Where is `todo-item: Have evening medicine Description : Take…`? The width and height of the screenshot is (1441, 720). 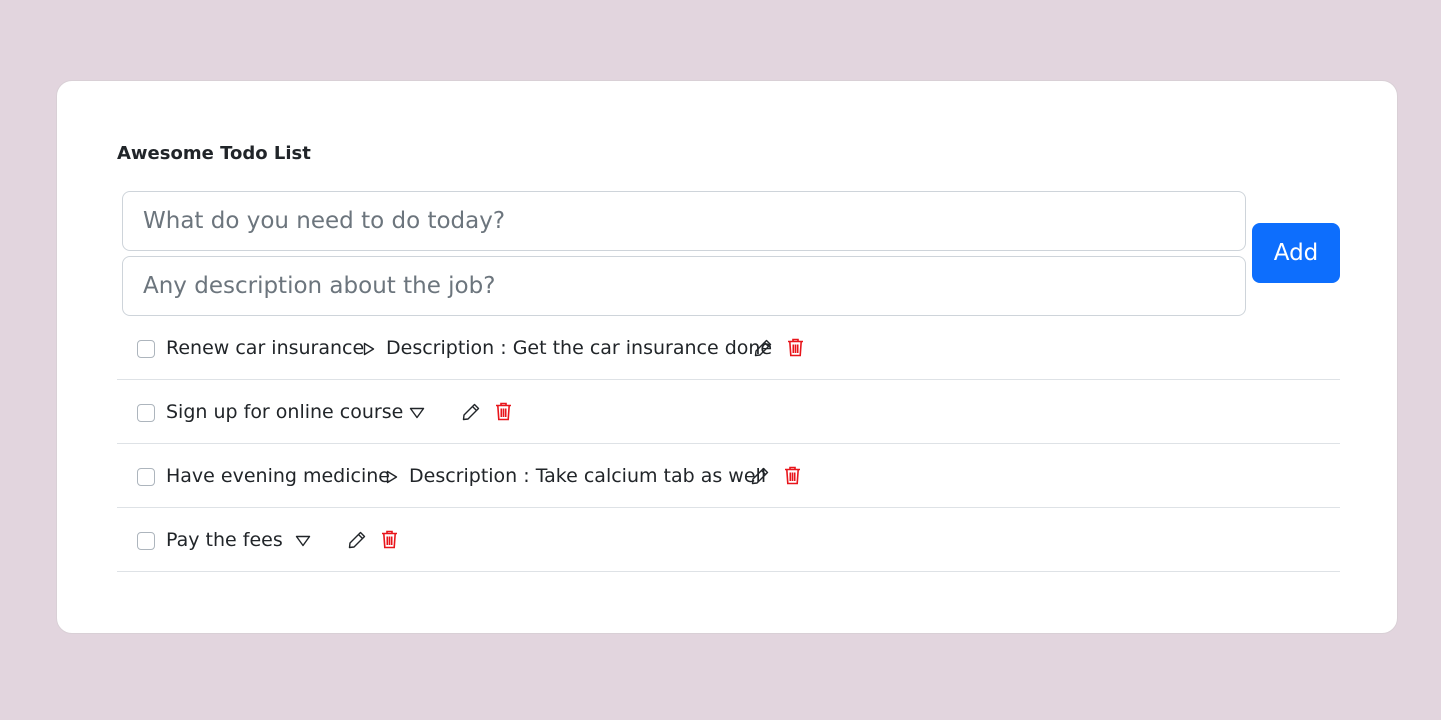
todo-item: Have evening medicine Description : Take… is located at coordinates (728, 476).